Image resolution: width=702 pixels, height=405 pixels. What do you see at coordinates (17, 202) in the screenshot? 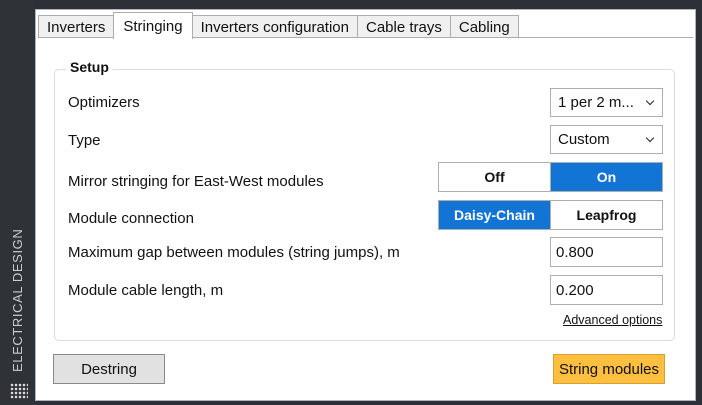
I see `side-panel: ELECTRICAL DESIGN` at bounding box center [17, 202].